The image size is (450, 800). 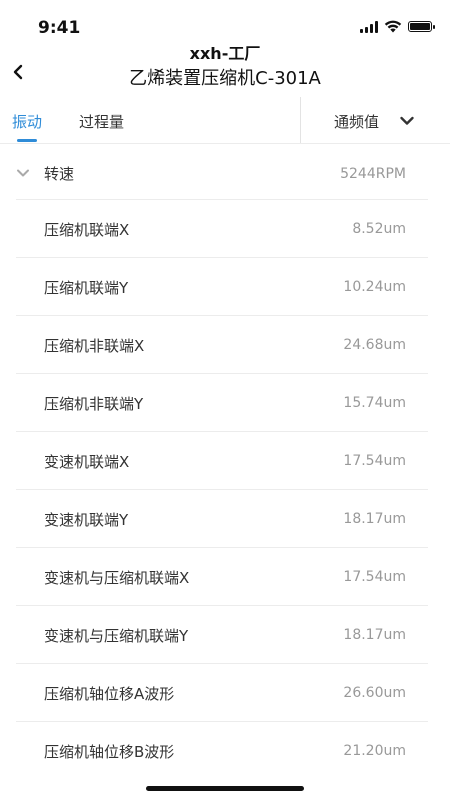 I want to click on tab-bar: 振动 过程量 通频值, so click(x=225, y=120).